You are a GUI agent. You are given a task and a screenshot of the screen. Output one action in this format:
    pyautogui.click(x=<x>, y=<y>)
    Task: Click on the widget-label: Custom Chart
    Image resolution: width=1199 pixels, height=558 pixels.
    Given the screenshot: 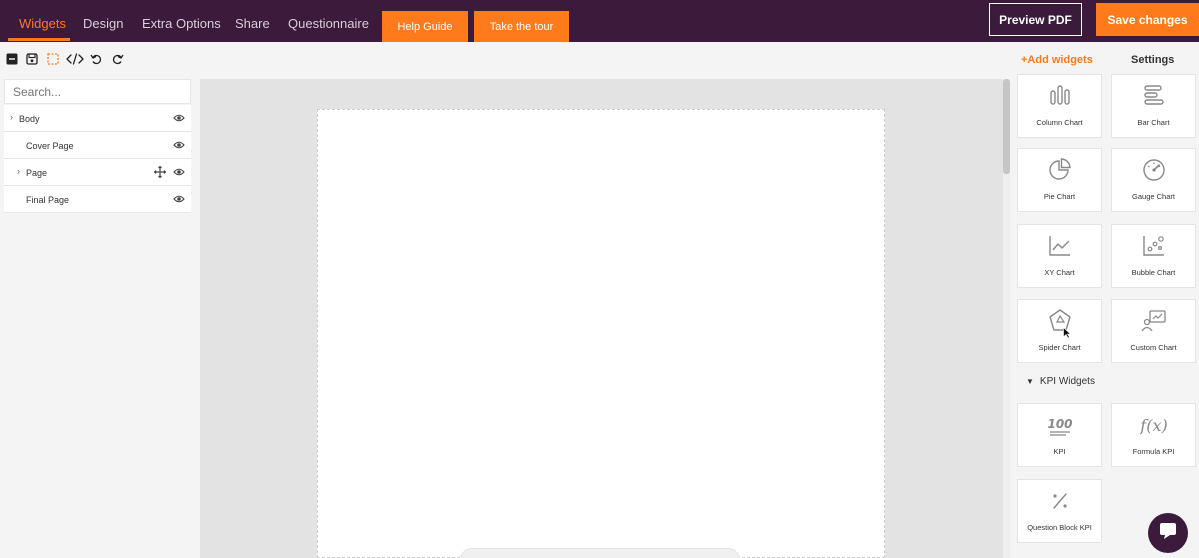 What is the action you would take?
    pyautogui.click(x=1153, y=347)
    